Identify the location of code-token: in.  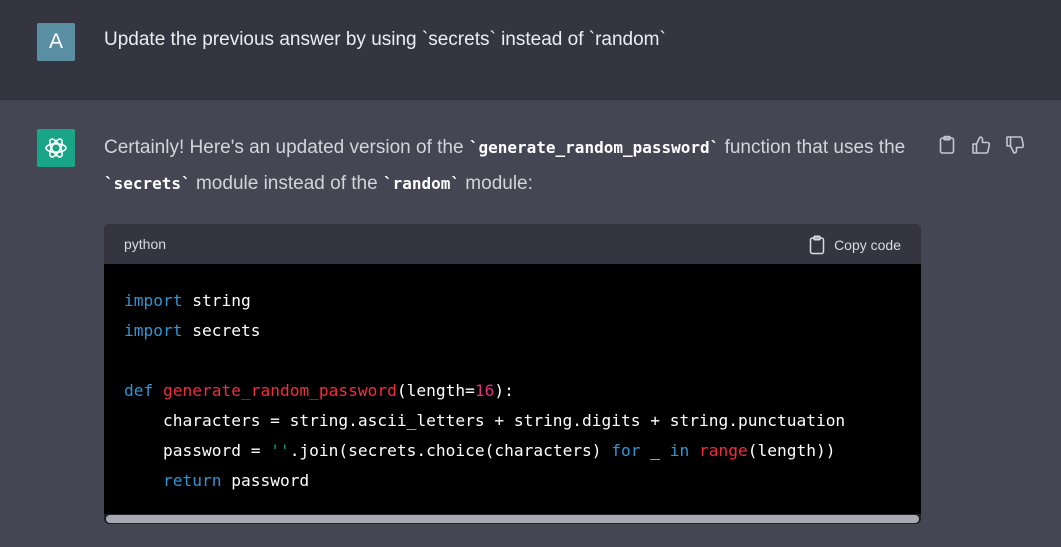
(679, 450).